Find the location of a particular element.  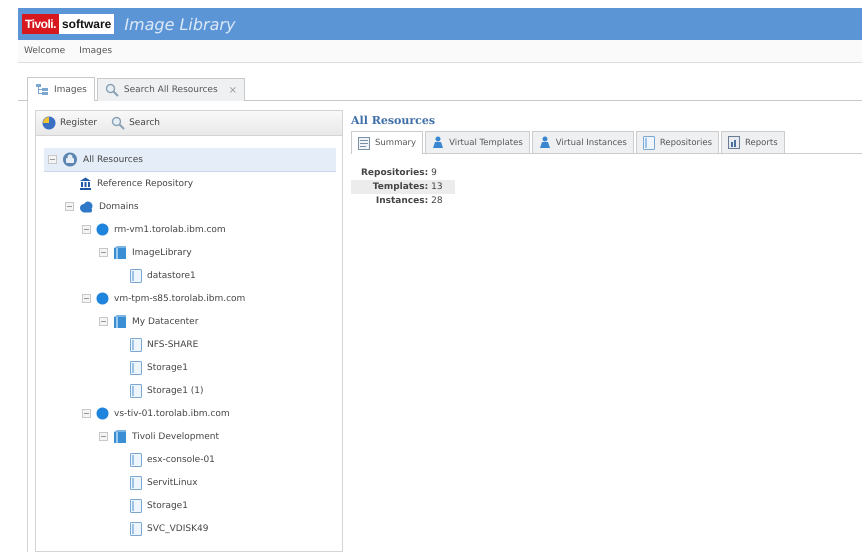

tree-item: rm-vm1.torolab.ibm.com is located at coordinates (207, 229).